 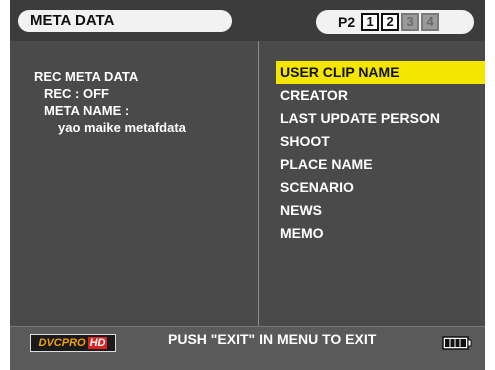 I want to click on dvcpro-hd-logo: DVCPRO HD, so click(x=73, y=343).